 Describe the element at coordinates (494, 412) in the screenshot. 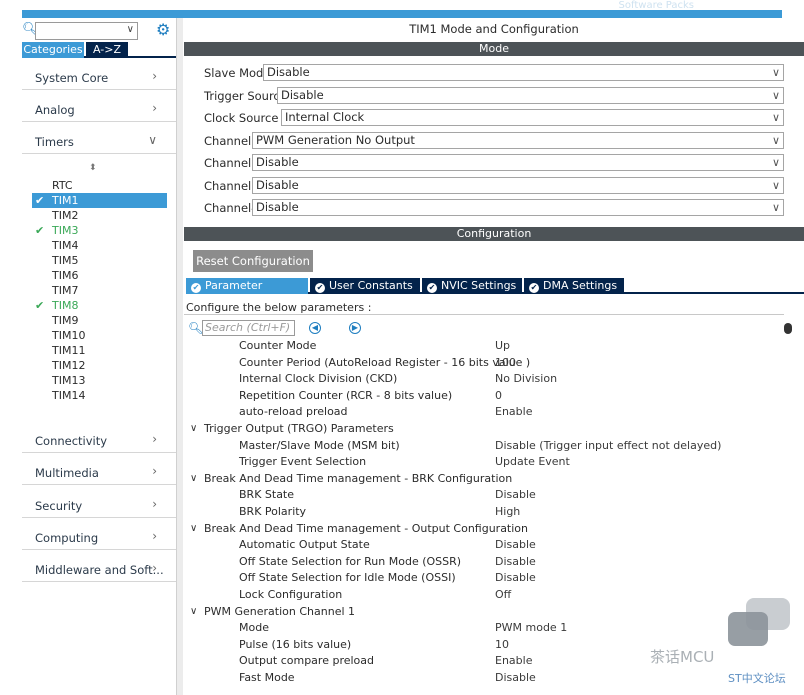

I see `table-row: auto-reload preload Enable` at that location.